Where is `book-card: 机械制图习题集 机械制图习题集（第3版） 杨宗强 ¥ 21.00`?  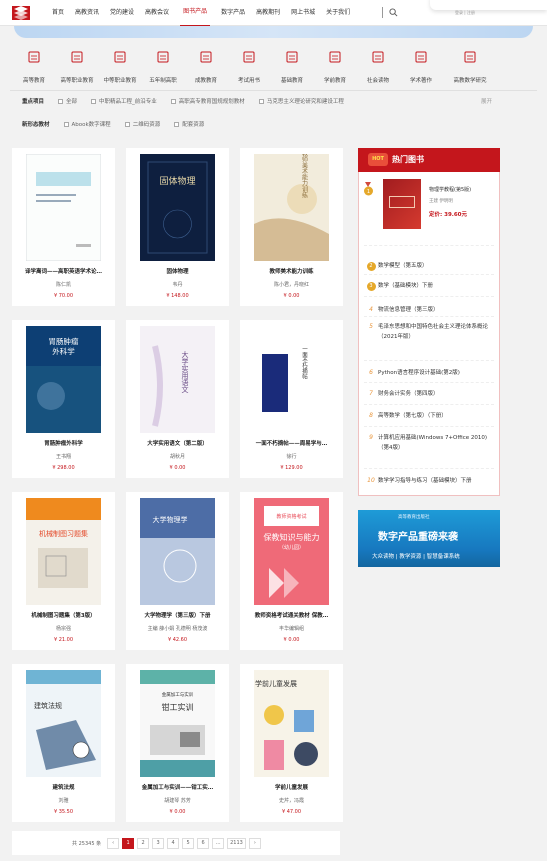 book-card: 机械制图习题集 机械制图习题集（第3版） 杨宗强 ¥ 21.00 is located at coordinates (63, 571).